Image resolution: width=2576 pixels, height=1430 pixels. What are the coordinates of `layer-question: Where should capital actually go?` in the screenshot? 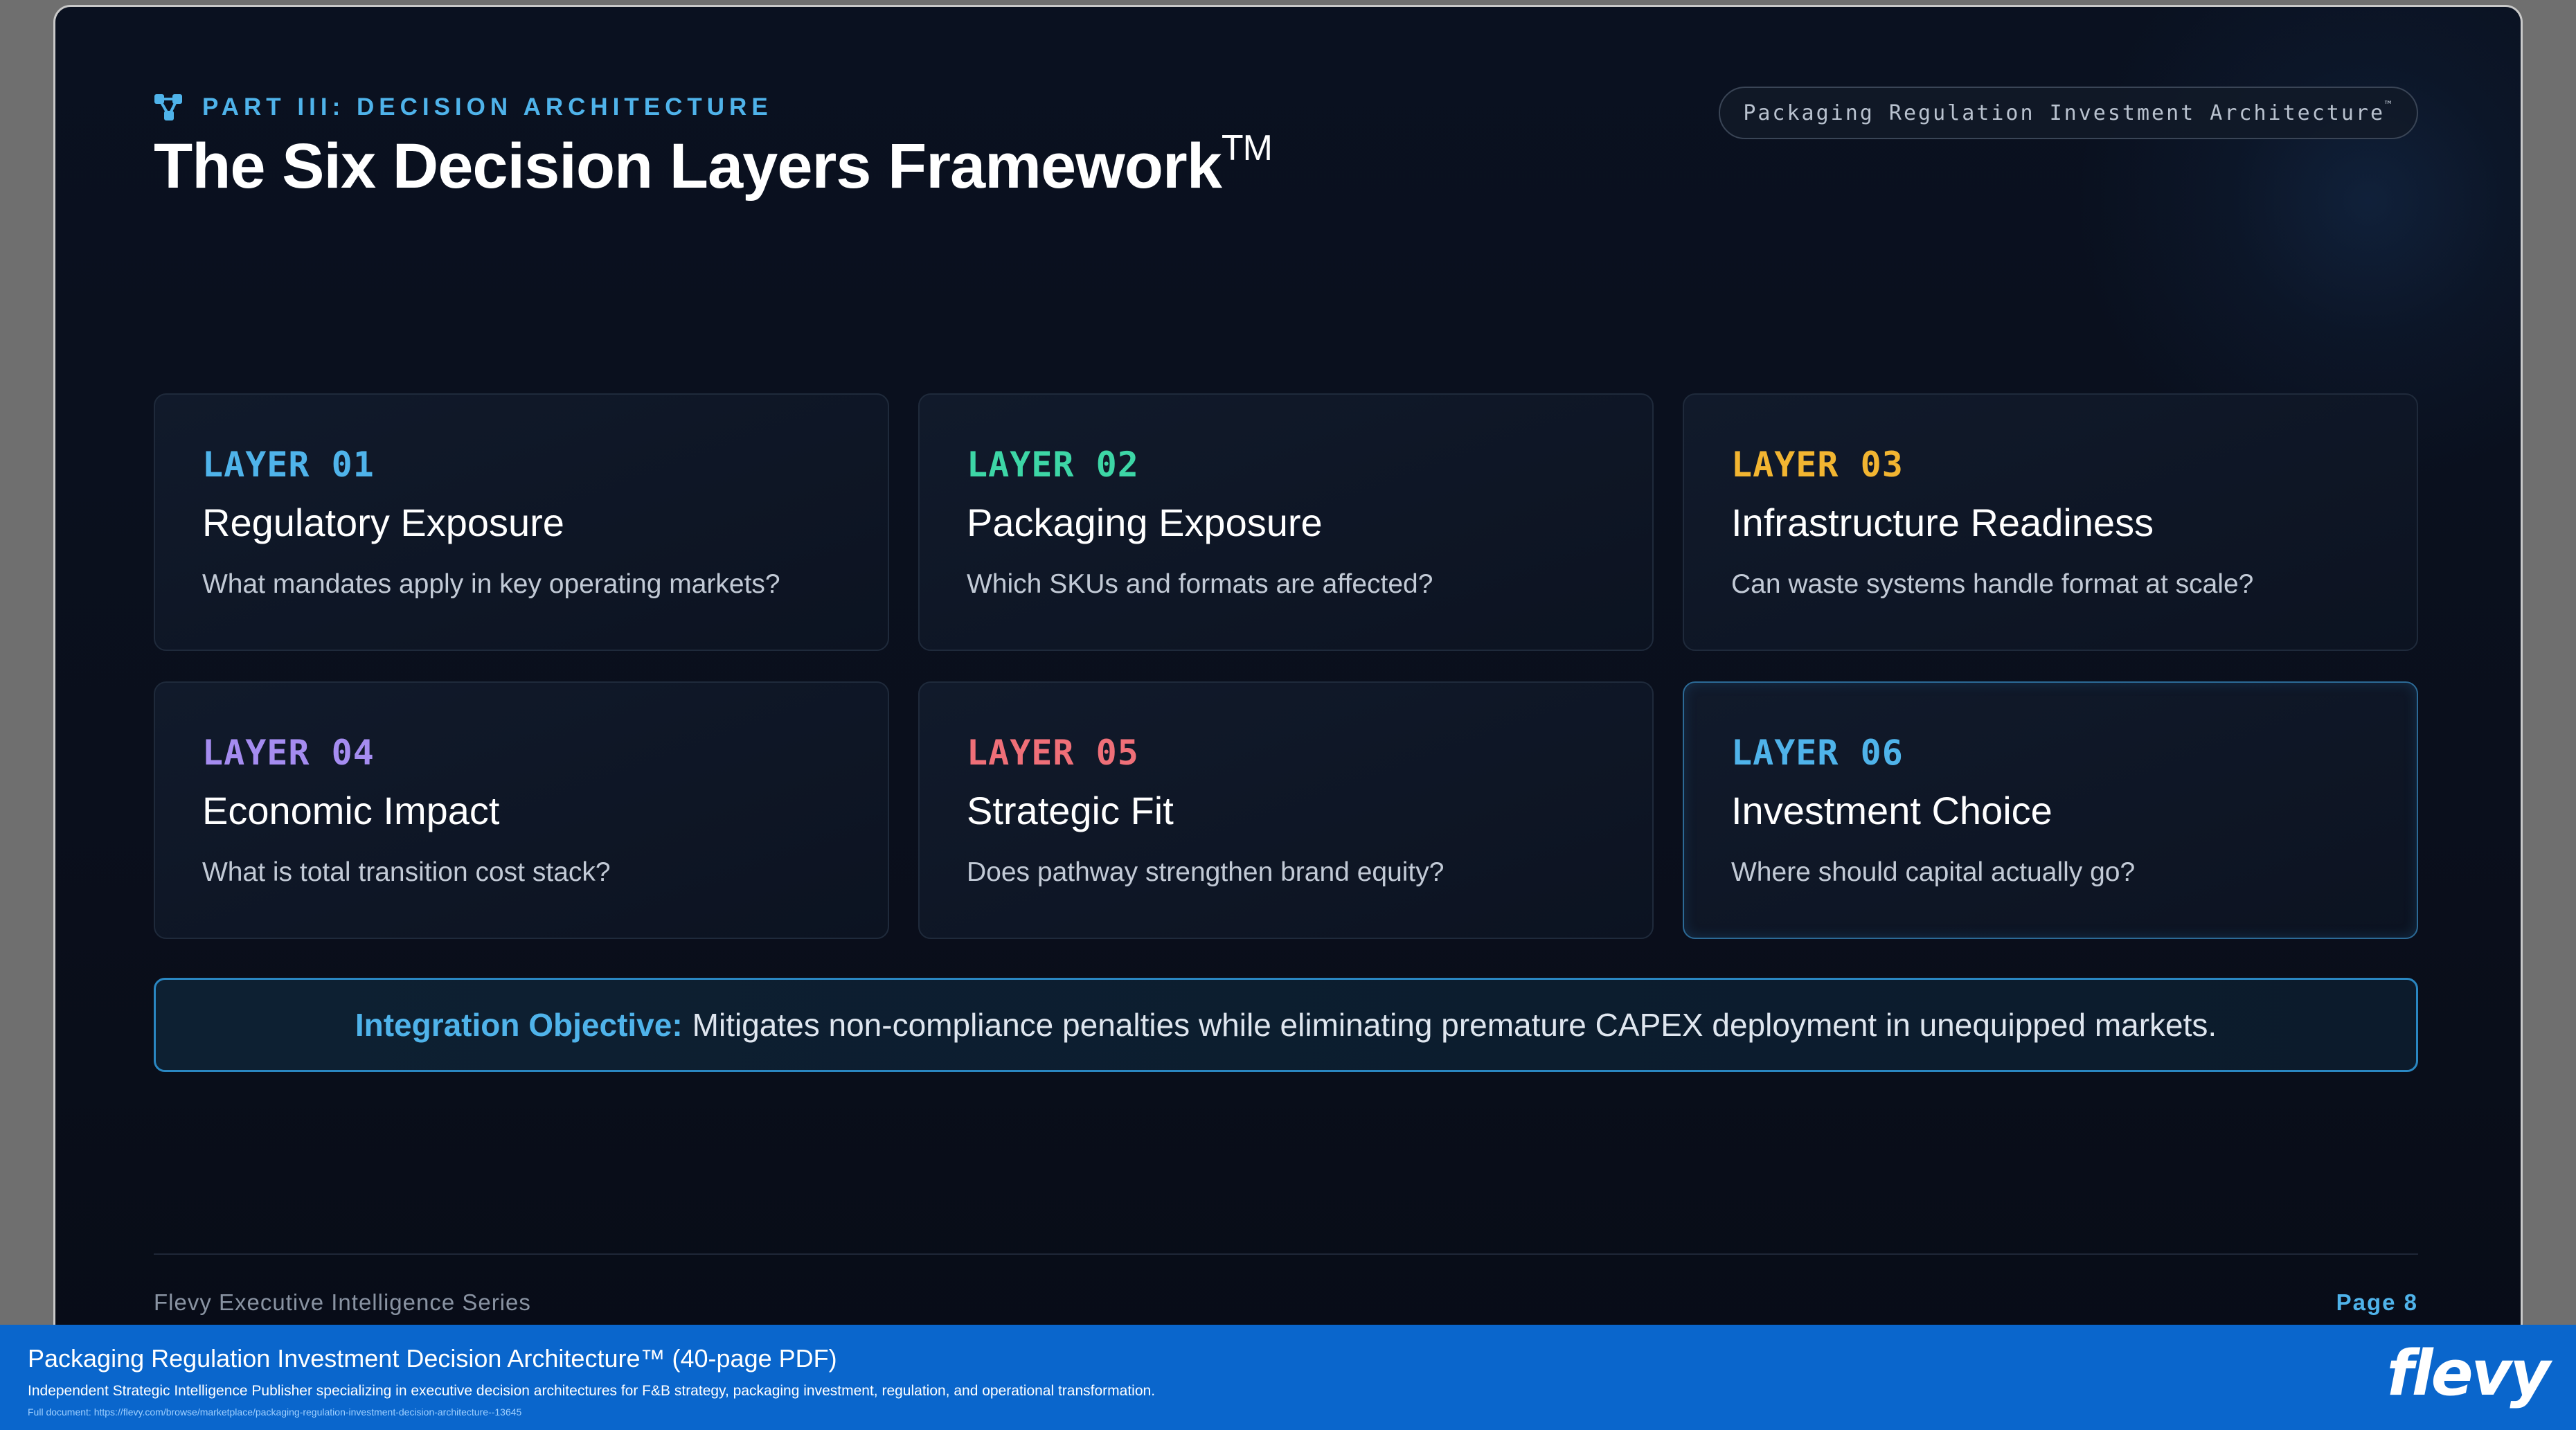 It's located at (1934, 872).